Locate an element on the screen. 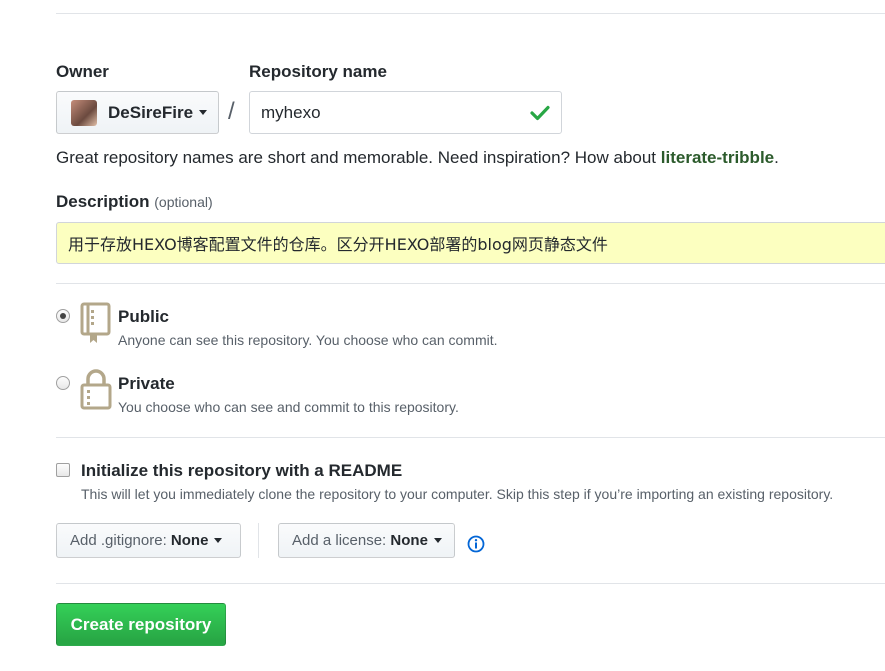 The width and height of the screenshot is (885, 671). info-icon is located at coordinates (476, 544).